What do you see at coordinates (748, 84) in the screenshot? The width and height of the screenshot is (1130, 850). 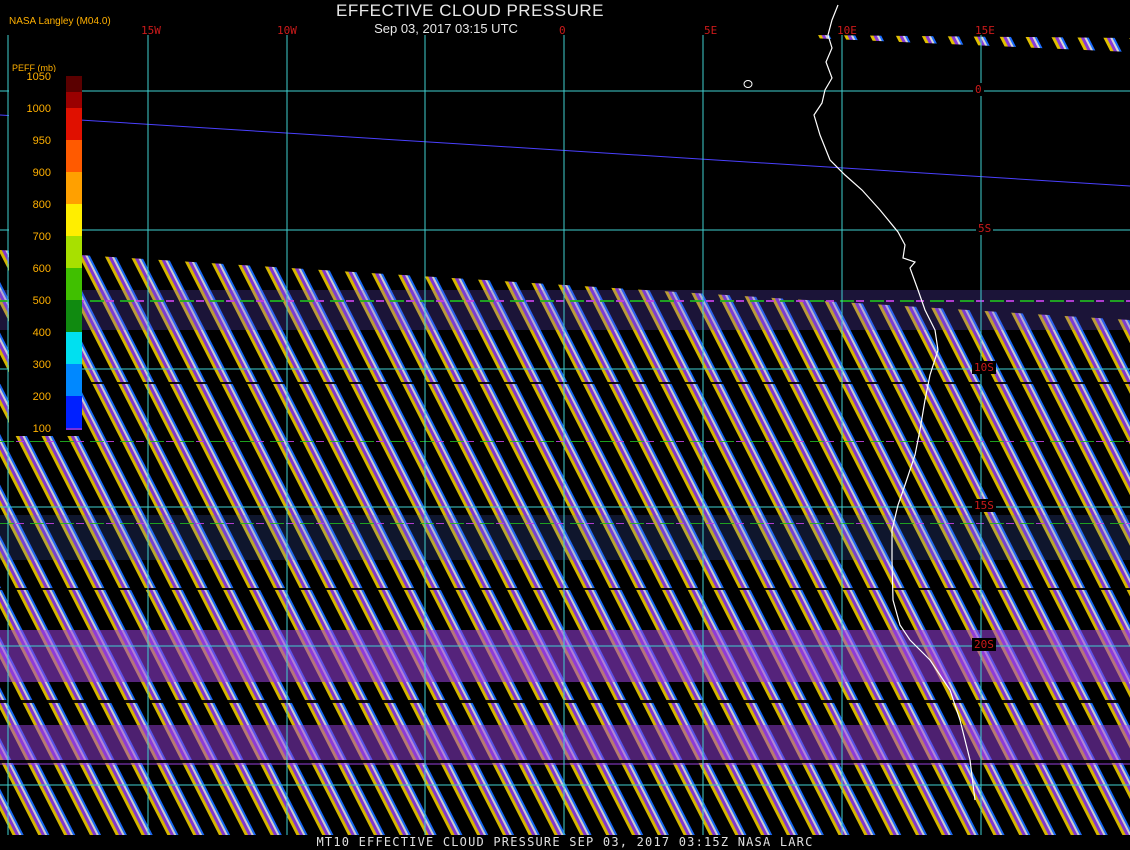 I see `island` at bounding box center [748, 84].